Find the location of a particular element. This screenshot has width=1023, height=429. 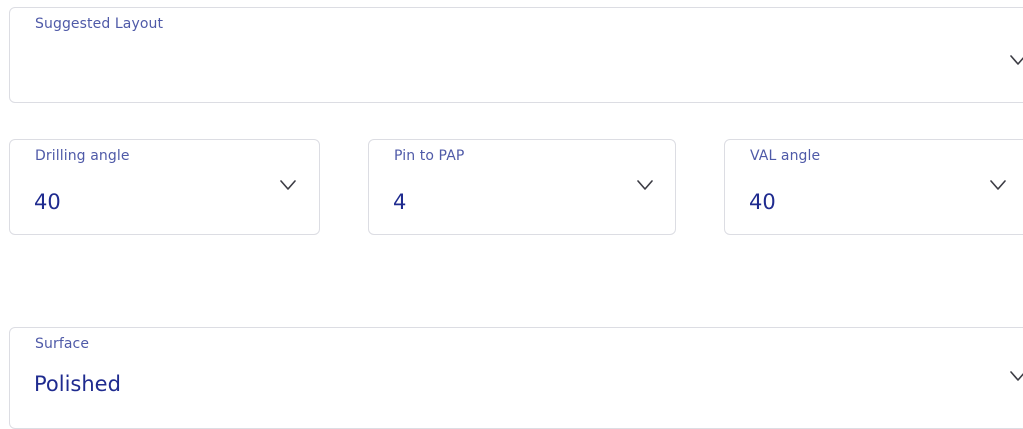

surface-label: Surface is located at coordinates (62, 344).